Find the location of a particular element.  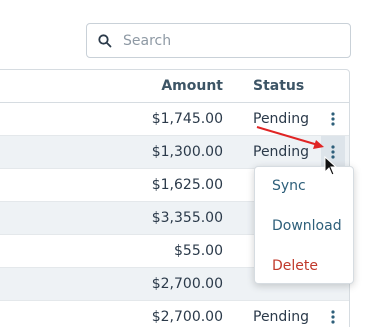

menu-item-sync: Sync is located at coordinates (304, 186).